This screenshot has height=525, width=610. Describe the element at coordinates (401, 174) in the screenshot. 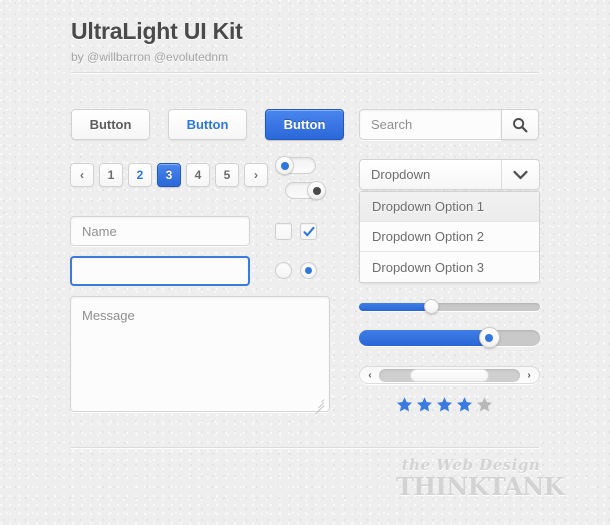

I see `dropdown-selected-label: Dropdown` at that location.